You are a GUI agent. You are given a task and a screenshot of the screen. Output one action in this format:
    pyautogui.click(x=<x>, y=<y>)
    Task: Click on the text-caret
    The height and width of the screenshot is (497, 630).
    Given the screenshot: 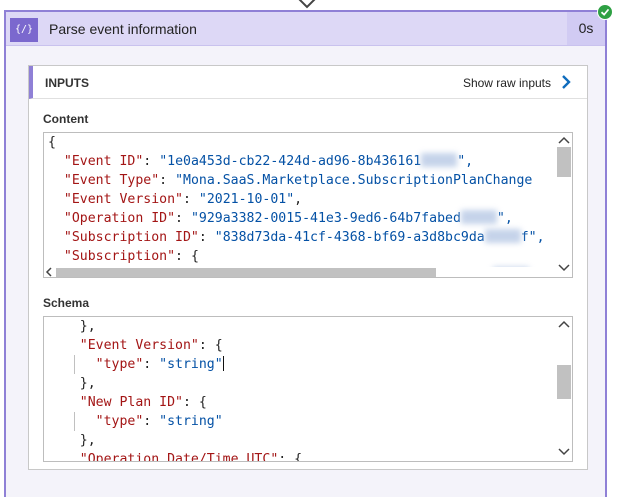 What is the action you would take?
    pyautogui.click(x=223, y=363)
    